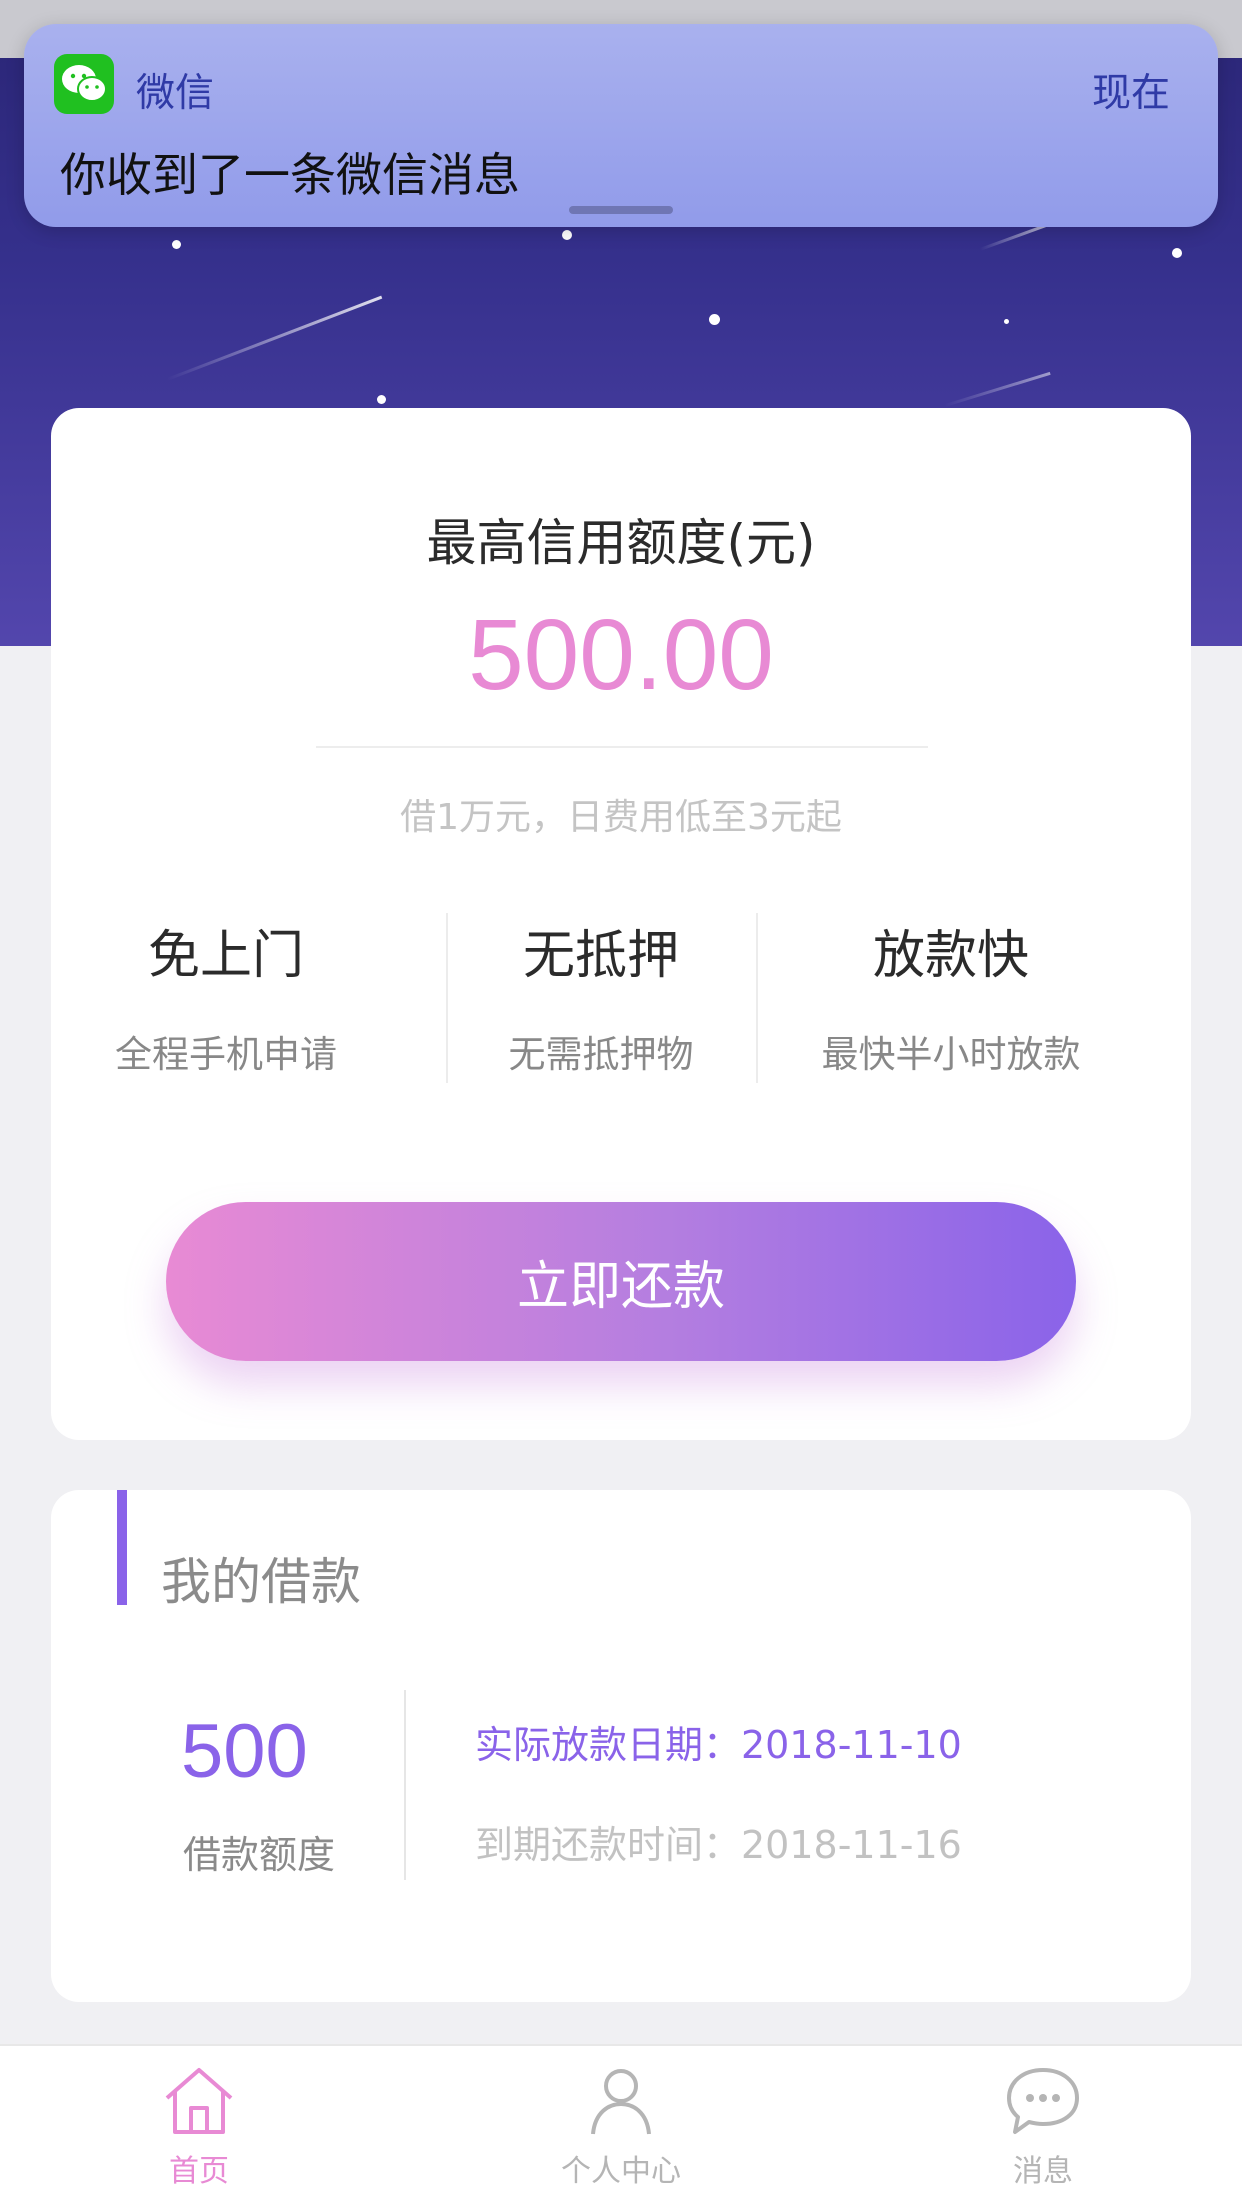 This screenshot has width=1242, height=2210. I want to click on home-icon, so click(199, 2101).